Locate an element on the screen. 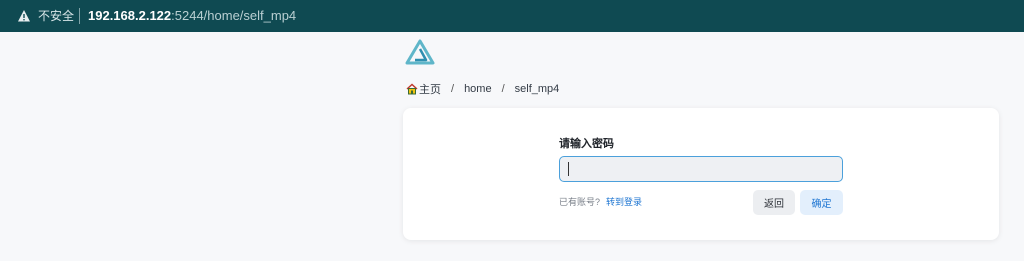 Image resolution: width=1024 pixels, height=261 pixels. url-host: 192.168.2.122 is located at coordinates (130, 15).